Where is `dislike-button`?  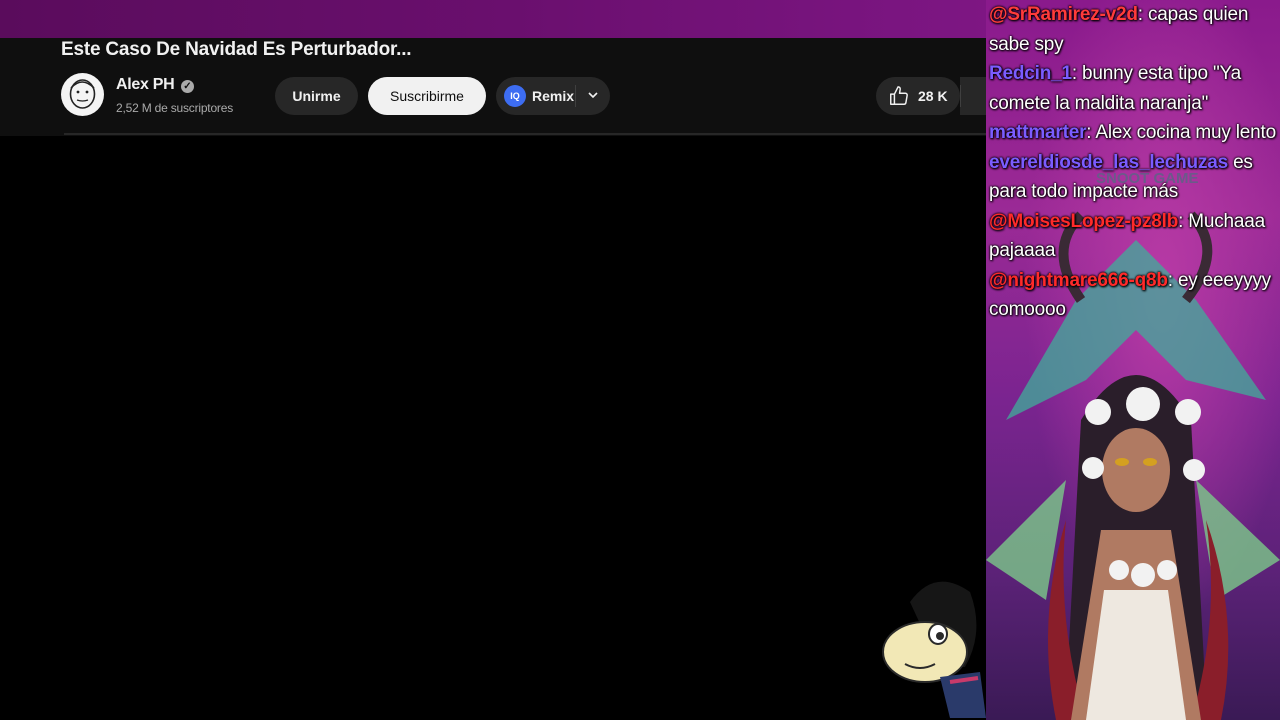 dislike-button is located at coordinates (973, 96).